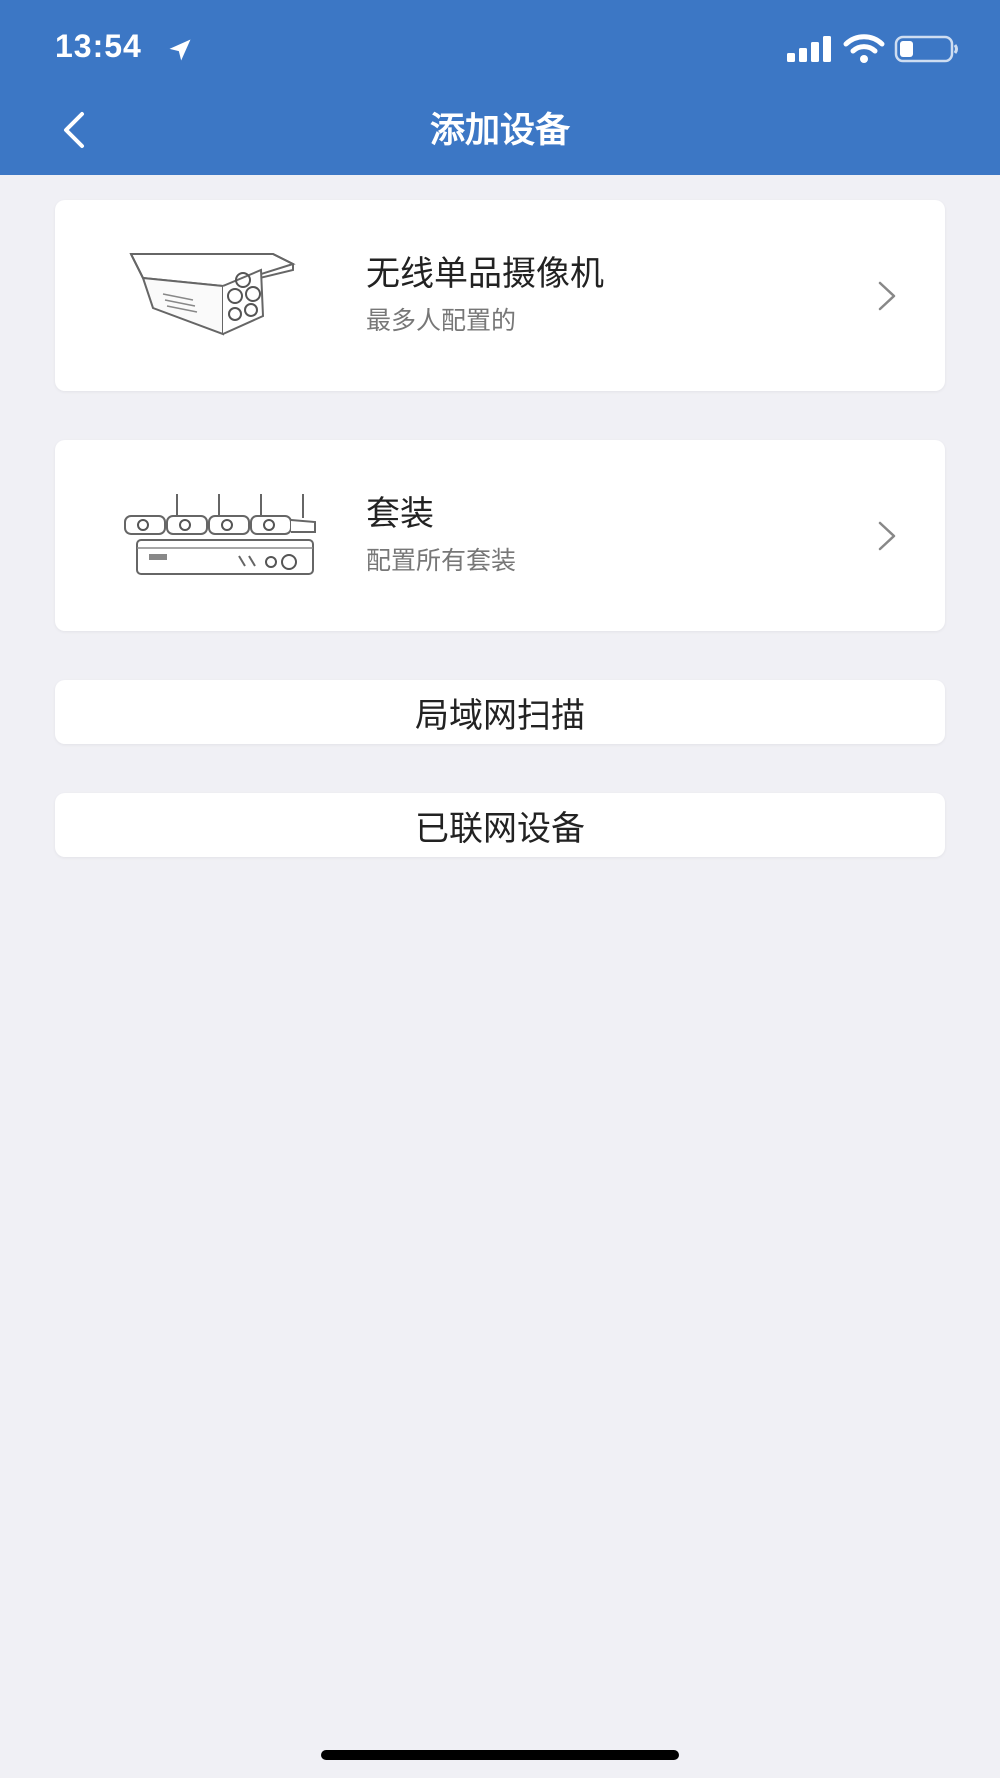 This screenshot has height=1778, width=1000. What do you see at coordinates (400, 514) in the screenshot?
I see `camera-kit-title: 套装` at bounding box center [400, 514].